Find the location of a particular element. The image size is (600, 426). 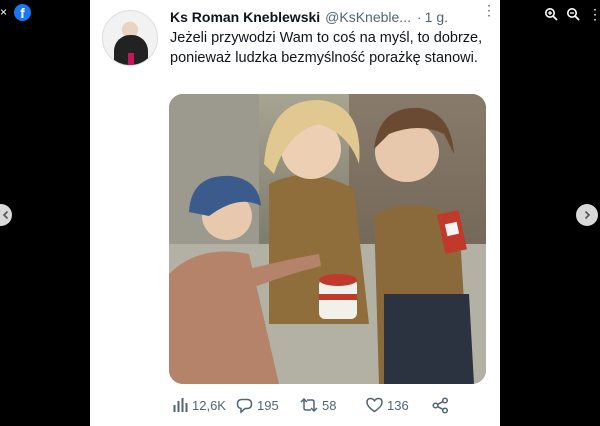

retweet-button: 58 is located at coordinates (318, 405).